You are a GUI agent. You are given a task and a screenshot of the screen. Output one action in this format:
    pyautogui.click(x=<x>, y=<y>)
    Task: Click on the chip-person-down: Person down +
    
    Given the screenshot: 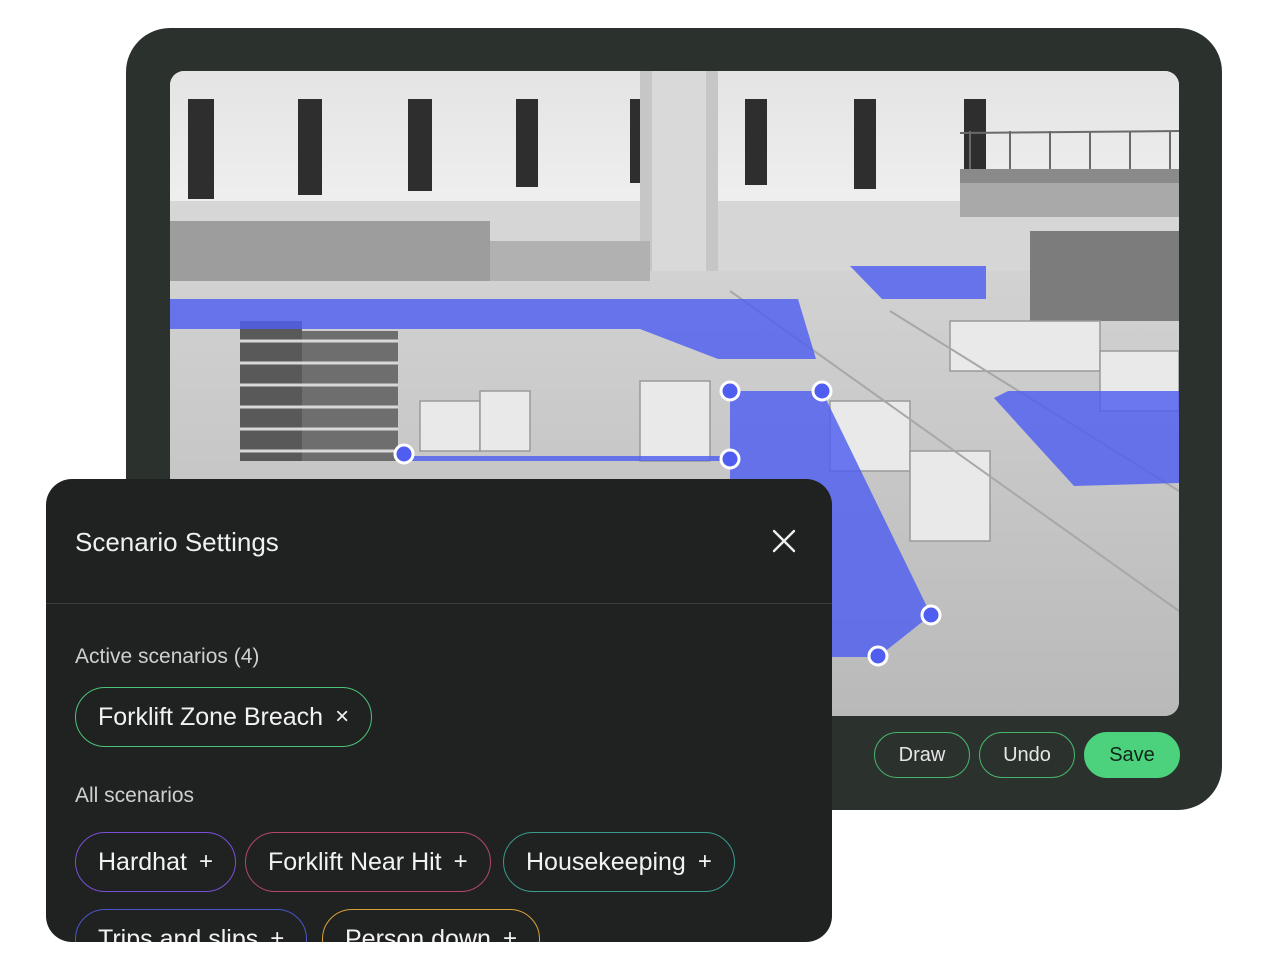 What is the action you would take?
    pyautogui.click(x=431, y=925)
    